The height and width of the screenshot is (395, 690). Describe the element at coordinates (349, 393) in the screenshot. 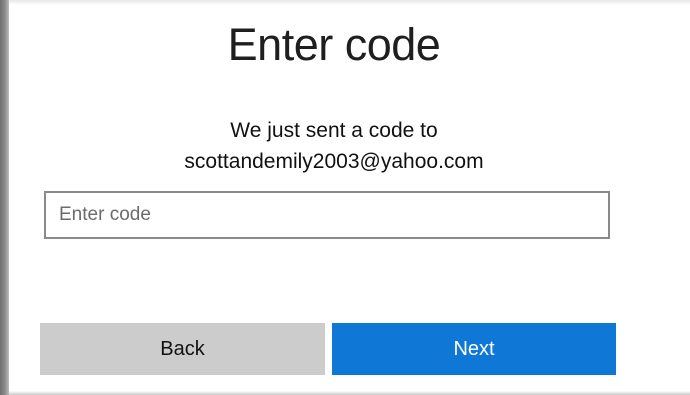

I see `window-bottom-edge` at that location.